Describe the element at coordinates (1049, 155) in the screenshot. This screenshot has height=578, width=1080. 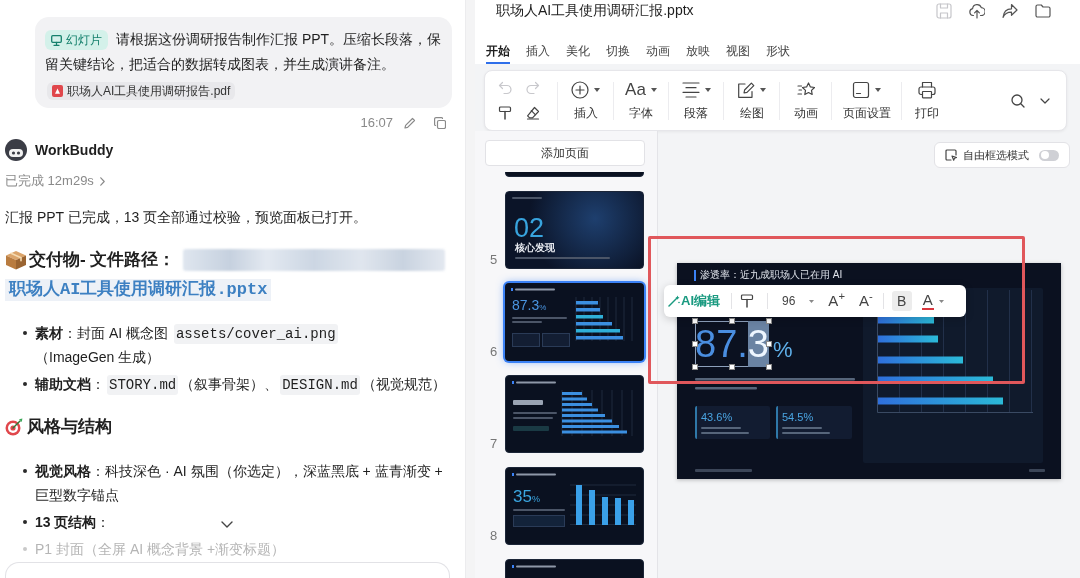
I see `toggle-switch` at that location.